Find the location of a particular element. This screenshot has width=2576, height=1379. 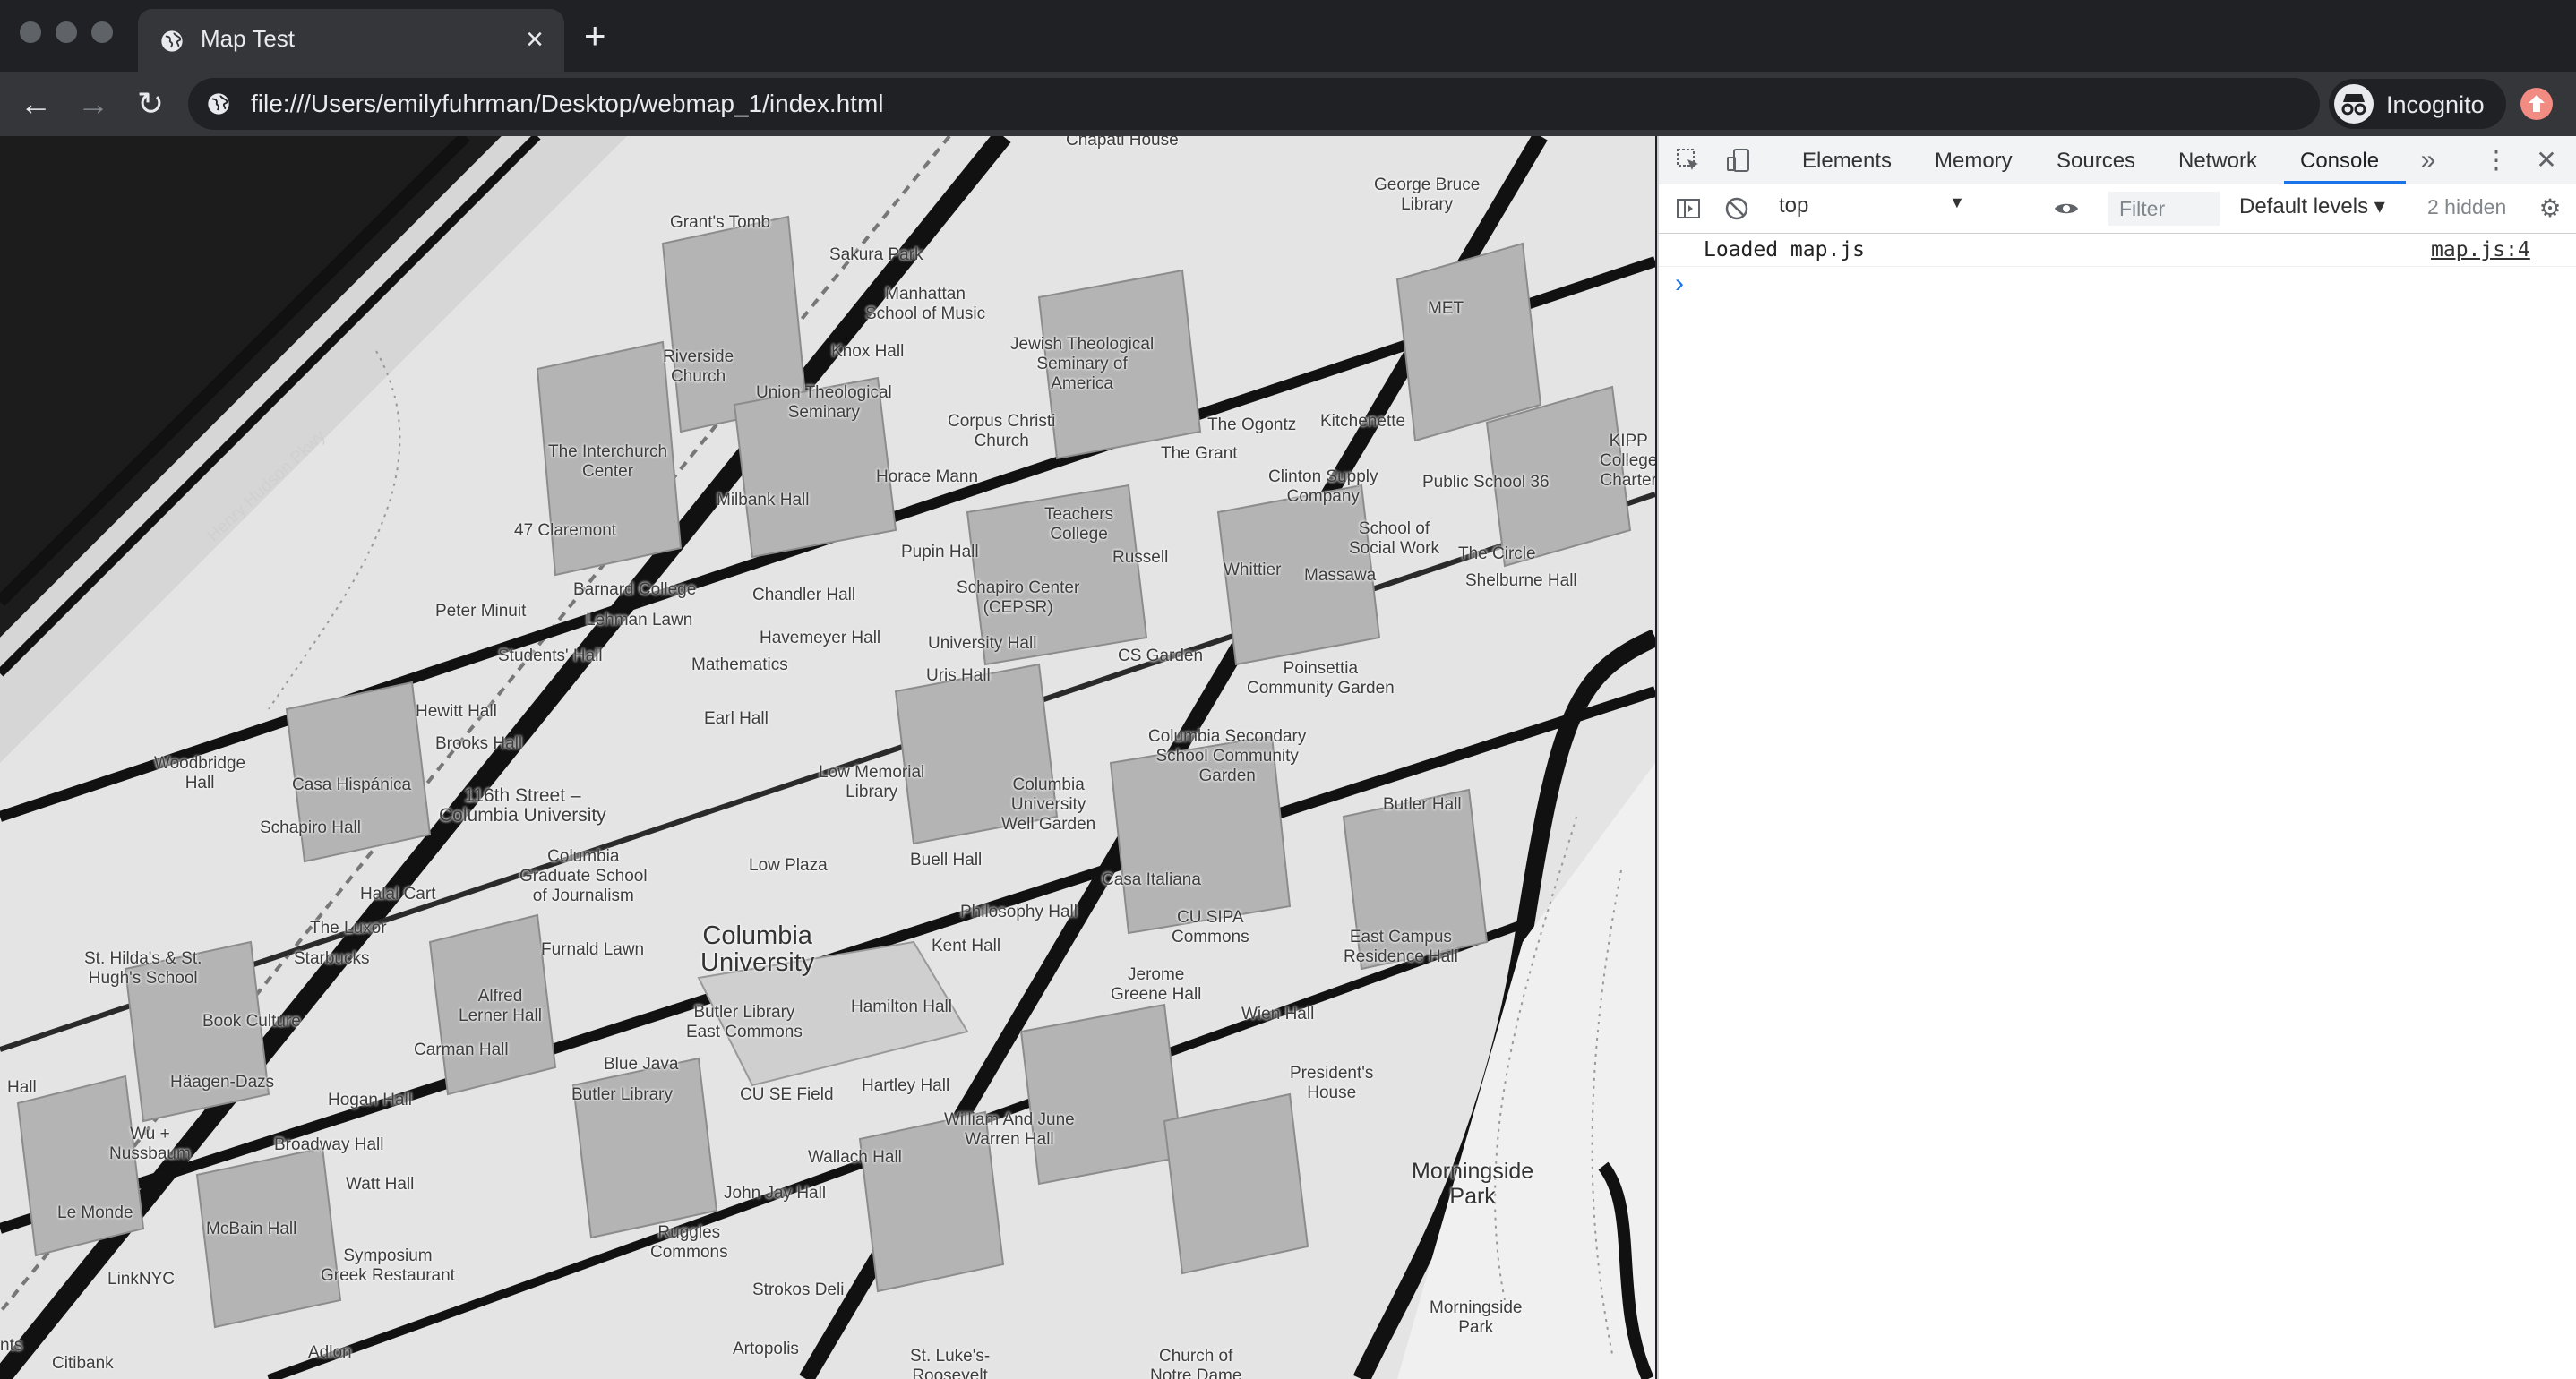

reload-icon: ↻ is located at coordinates (150, 103).